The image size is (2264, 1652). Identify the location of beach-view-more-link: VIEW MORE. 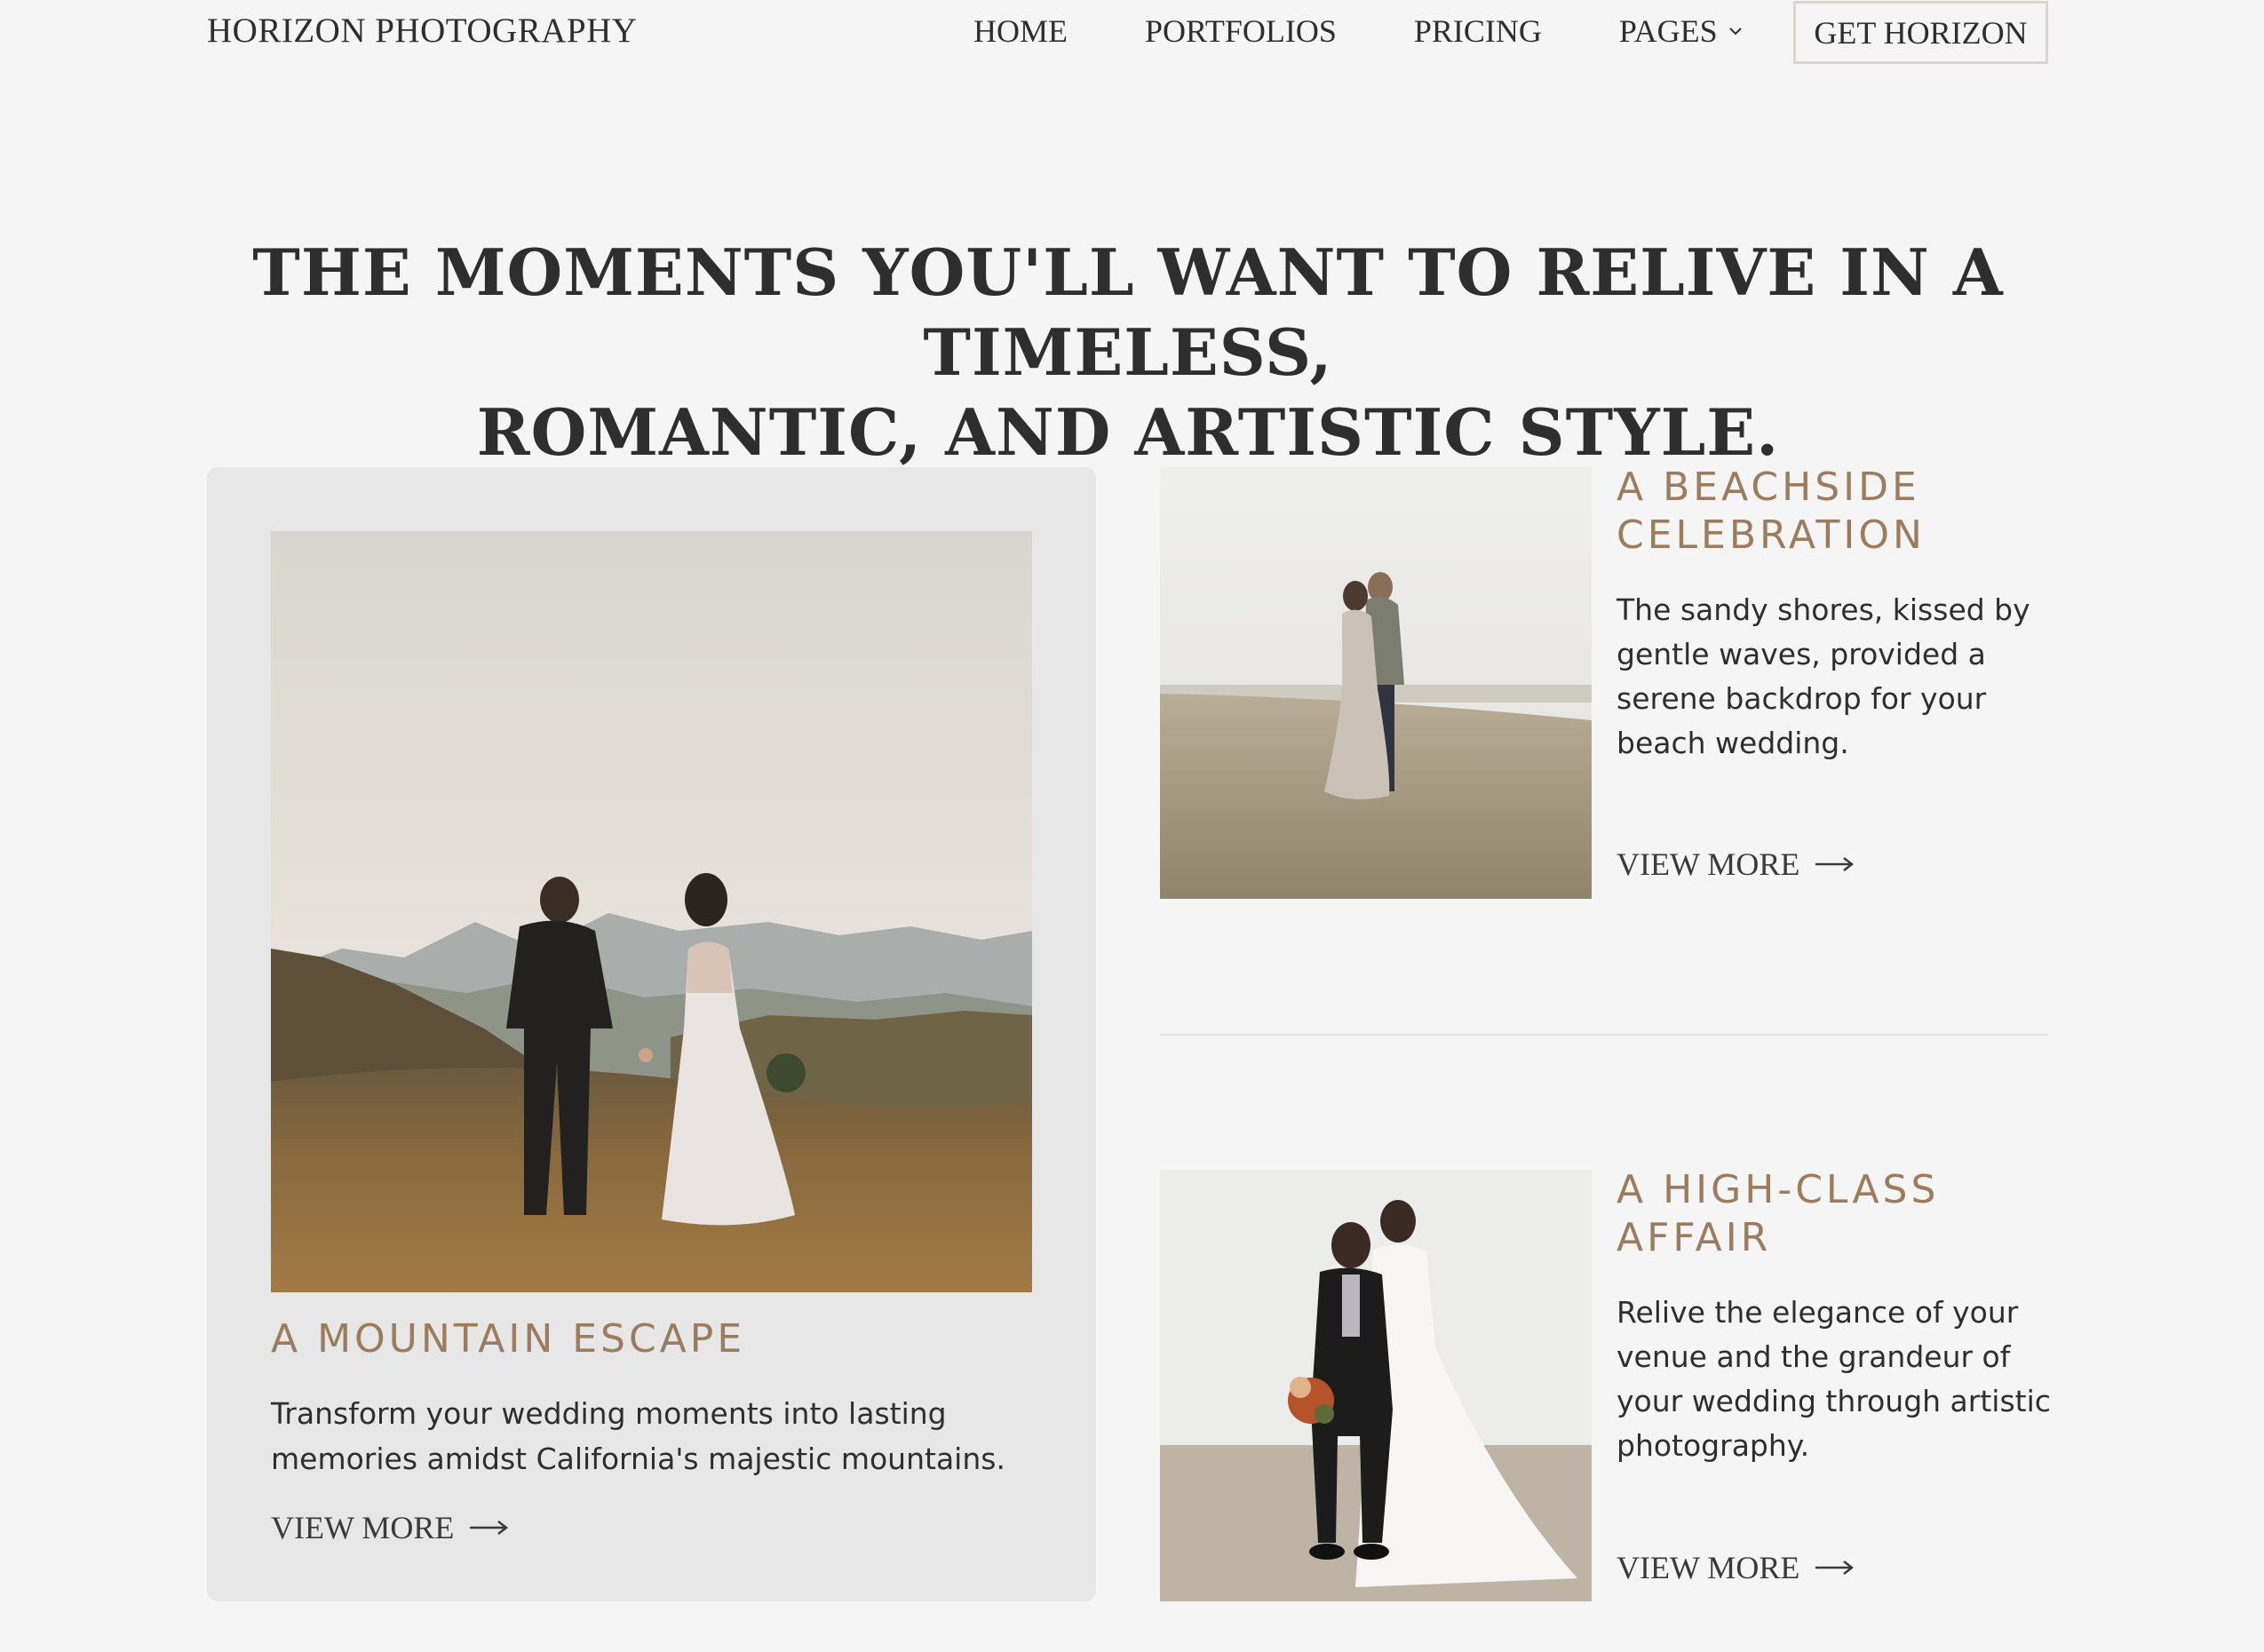
(1736, 864).